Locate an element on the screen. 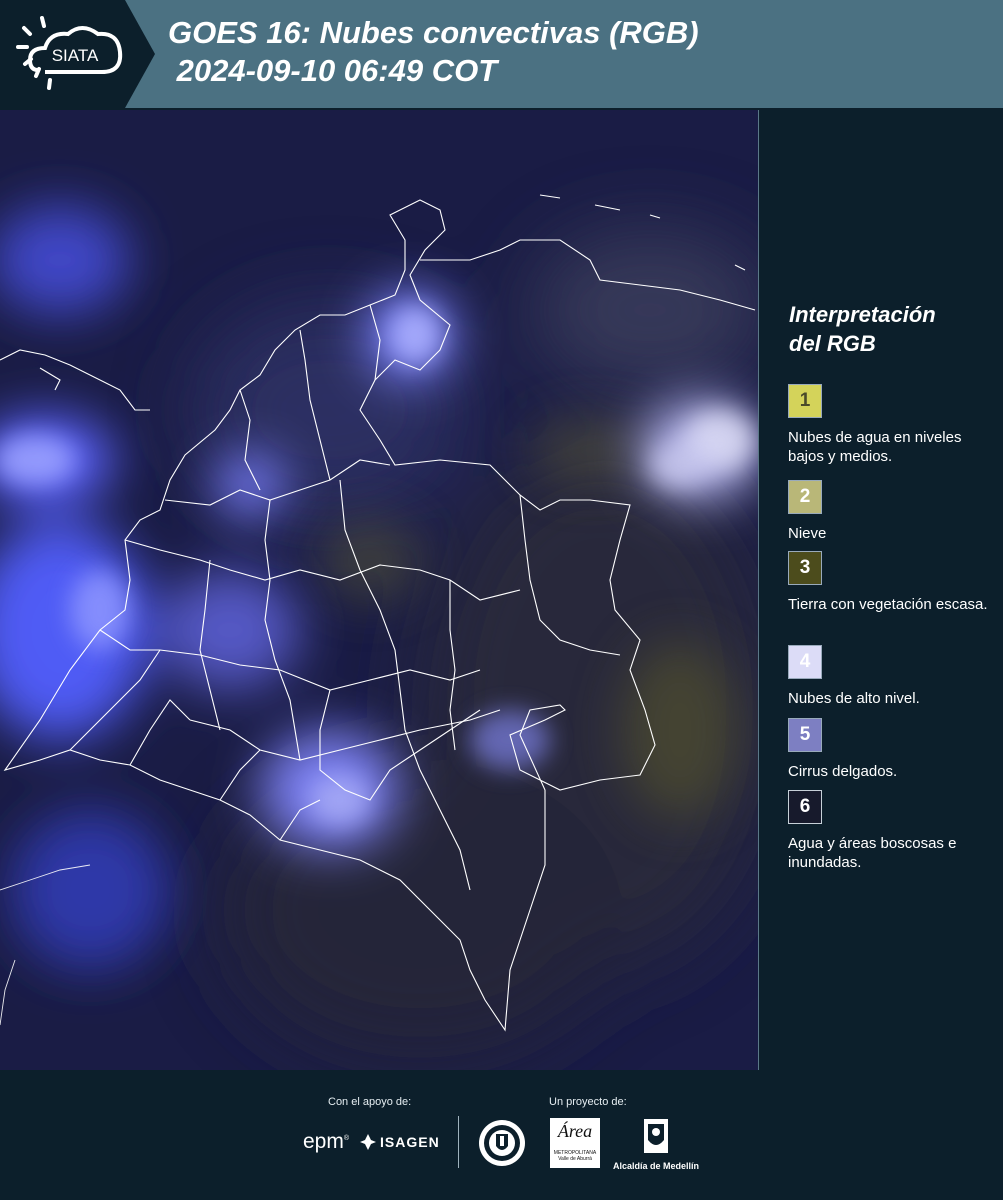 This screenshot has height=1200, width=1003. siata-logo: SIATA is located at coordinates (77, 54).